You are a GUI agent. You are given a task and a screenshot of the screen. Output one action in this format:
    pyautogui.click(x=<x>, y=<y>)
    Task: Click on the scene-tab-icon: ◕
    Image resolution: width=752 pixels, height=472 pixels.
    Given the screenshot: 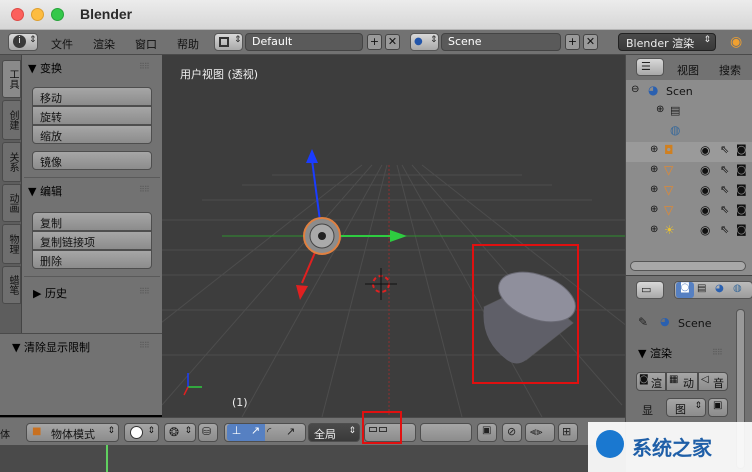 What is the action you would take?
    pyautogui.click(x=719, y=288)
    